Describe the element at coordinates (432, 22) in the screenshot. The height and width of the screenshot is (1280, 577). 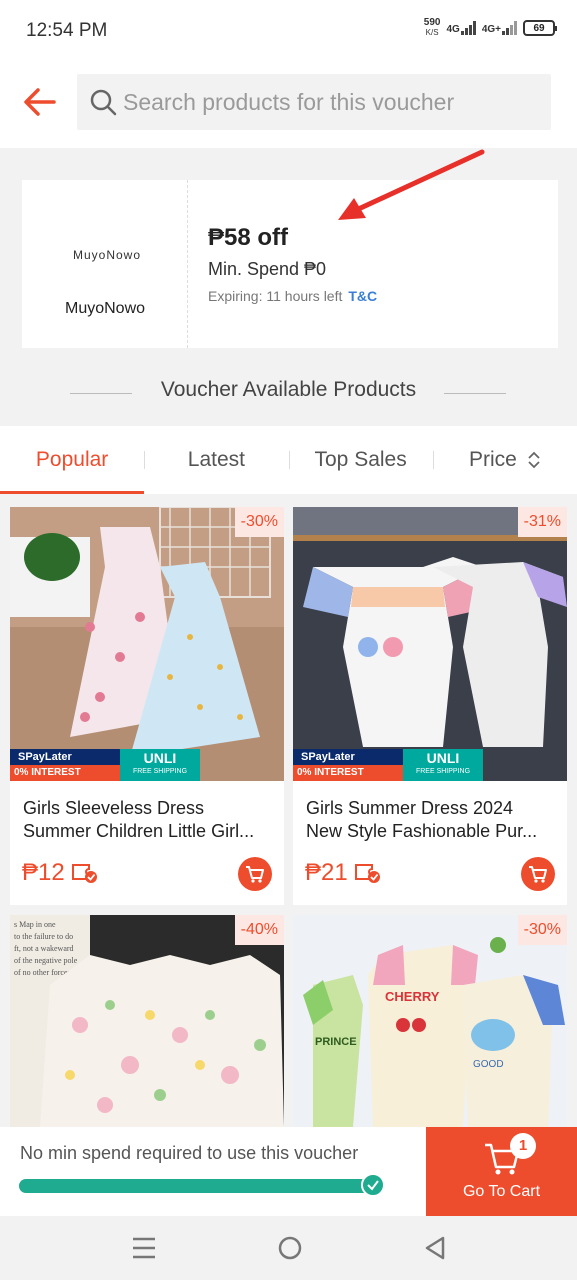
I see `net-speed-value: 590` at that location.